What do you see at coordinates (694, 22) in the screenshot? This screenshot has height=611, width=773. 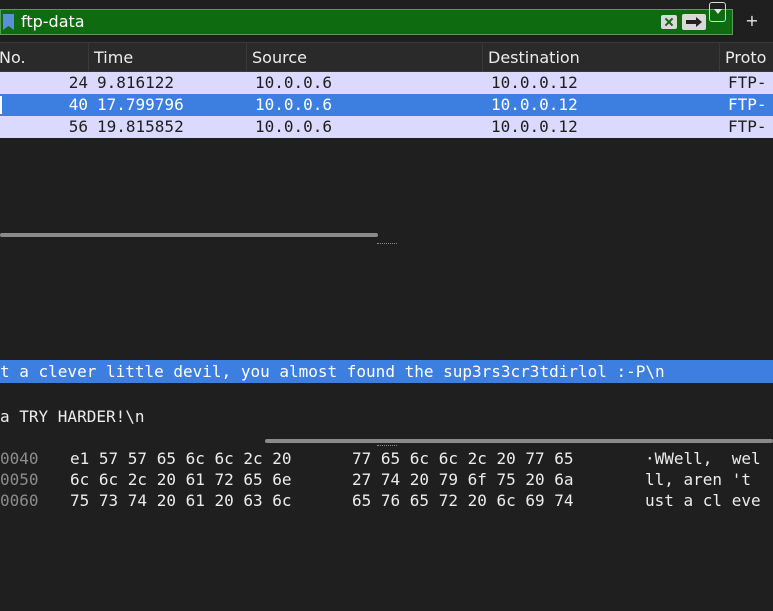 I see `apply-filter-arrow-icon` at bounding box center [694, 22].